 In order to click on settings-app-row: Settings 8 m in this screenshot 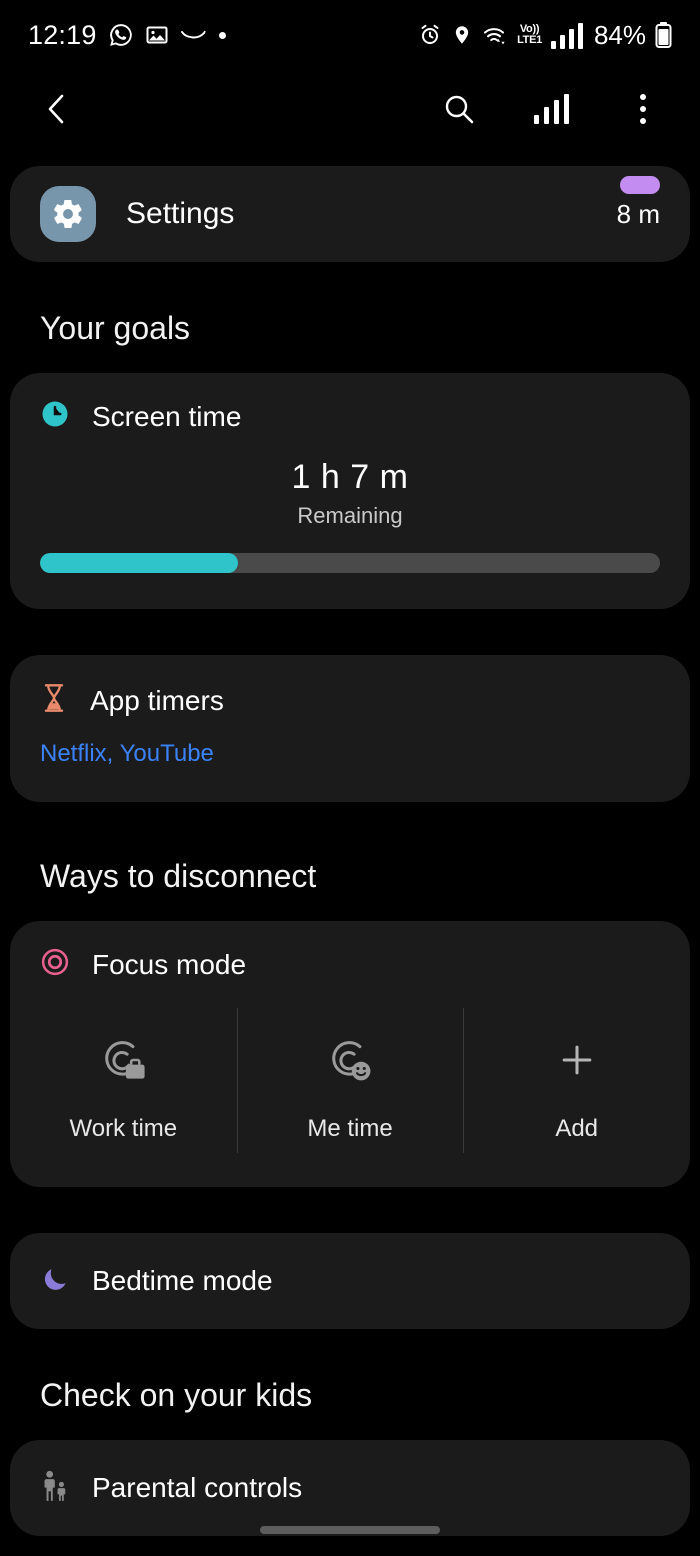, I will do `click(350, 214)`.